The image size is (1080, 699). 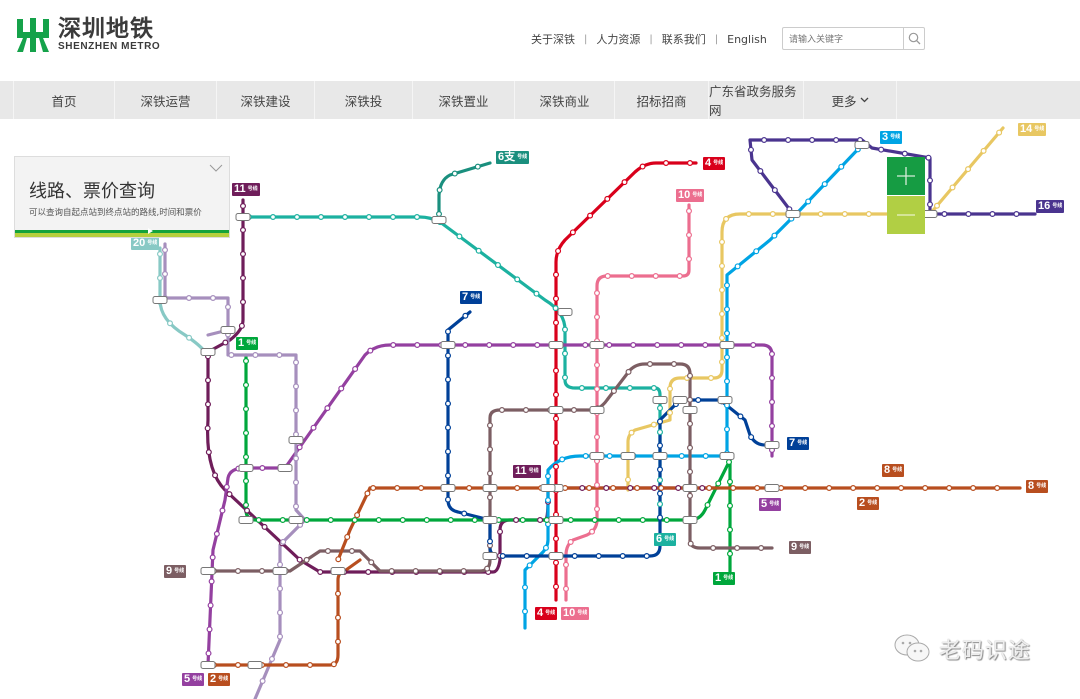 I want to click on line-badge-1: 1 号线, so click(x=724, y=578).